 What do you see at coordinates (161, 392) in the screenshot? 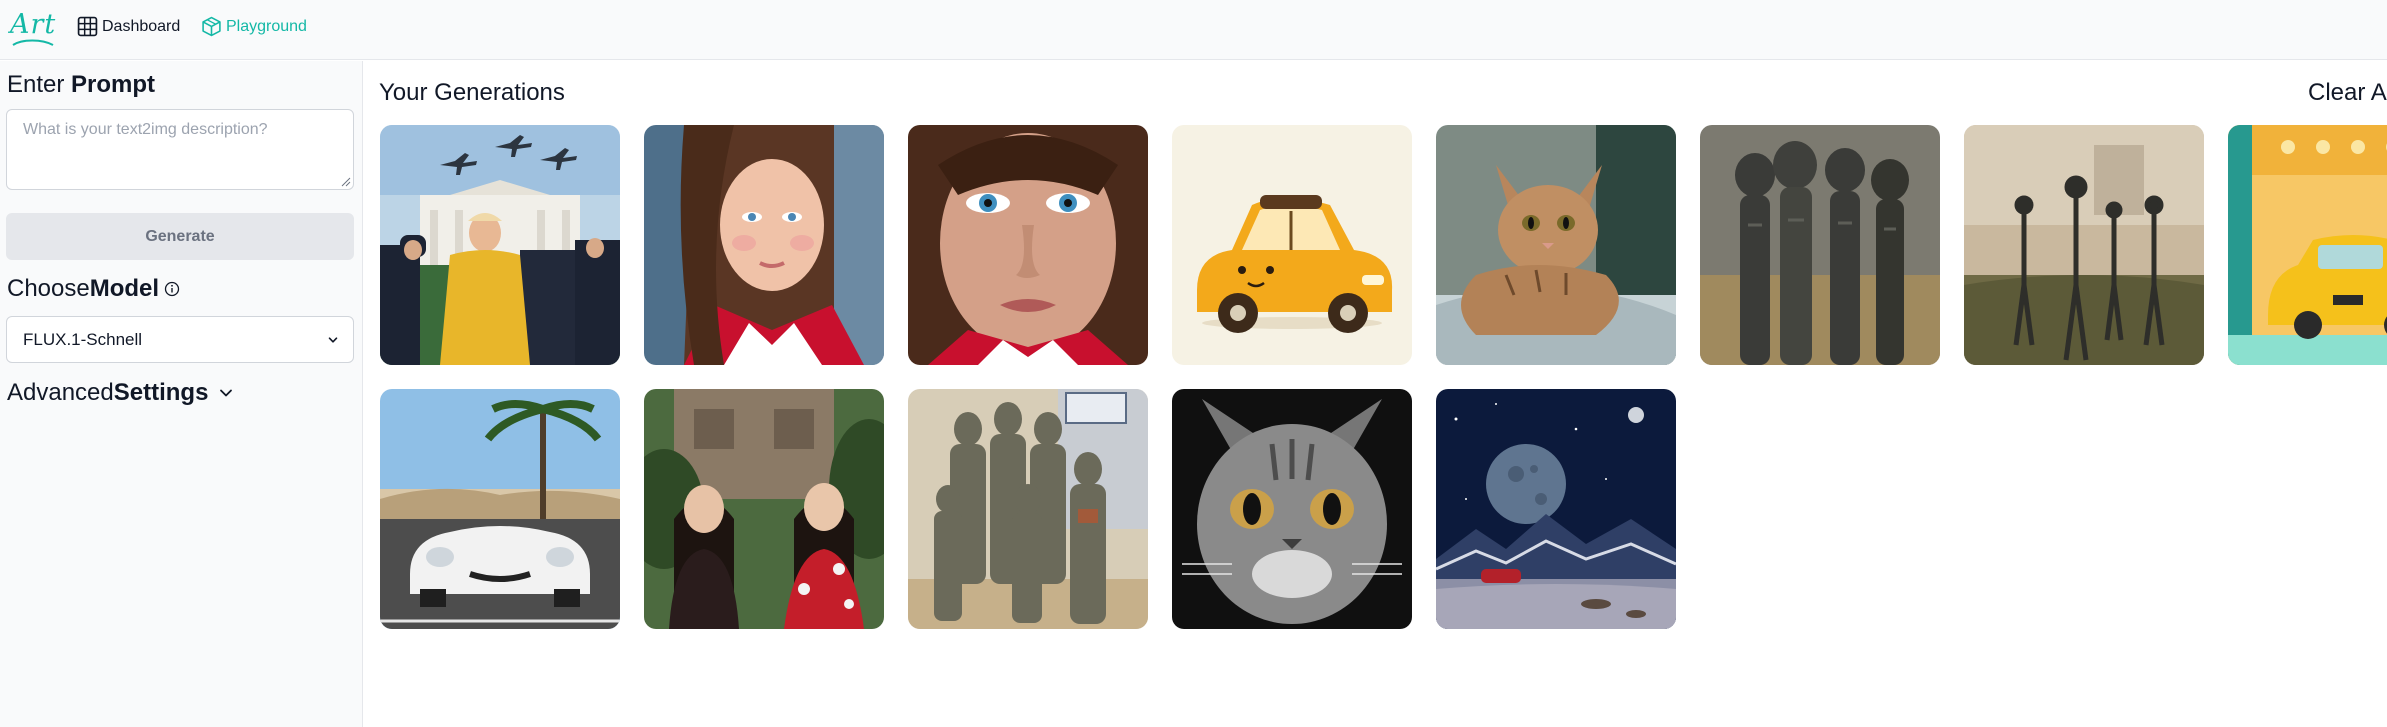
I see `advanced-heading-bold: Settings` at bounding box center [161, 392].